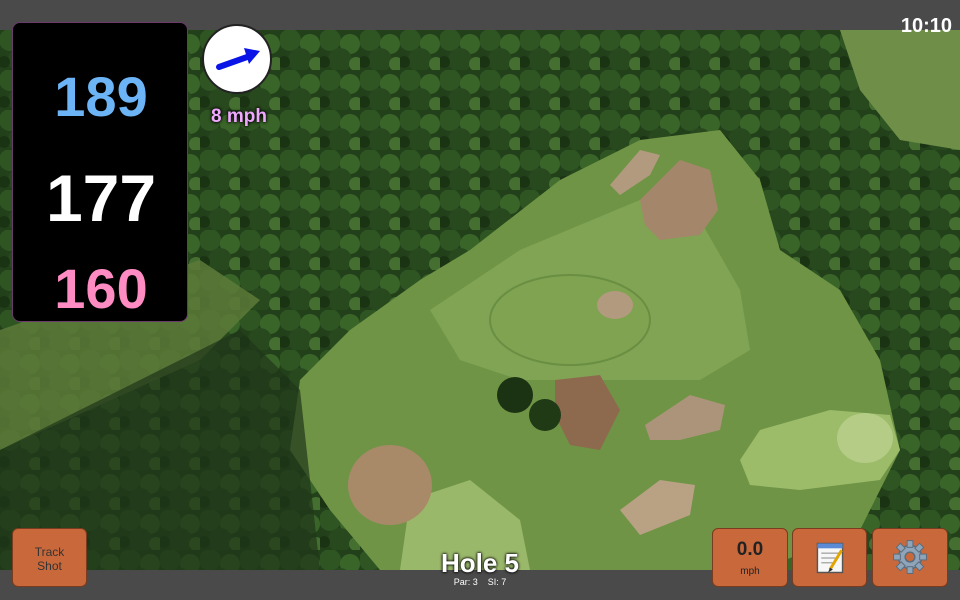 The height and width of the screenshot is (600, 960). What do you see at coordinates (101, 96) in the screenshot?
I see `back-of-green-yardage: 189` at bounding box center [101, 96].